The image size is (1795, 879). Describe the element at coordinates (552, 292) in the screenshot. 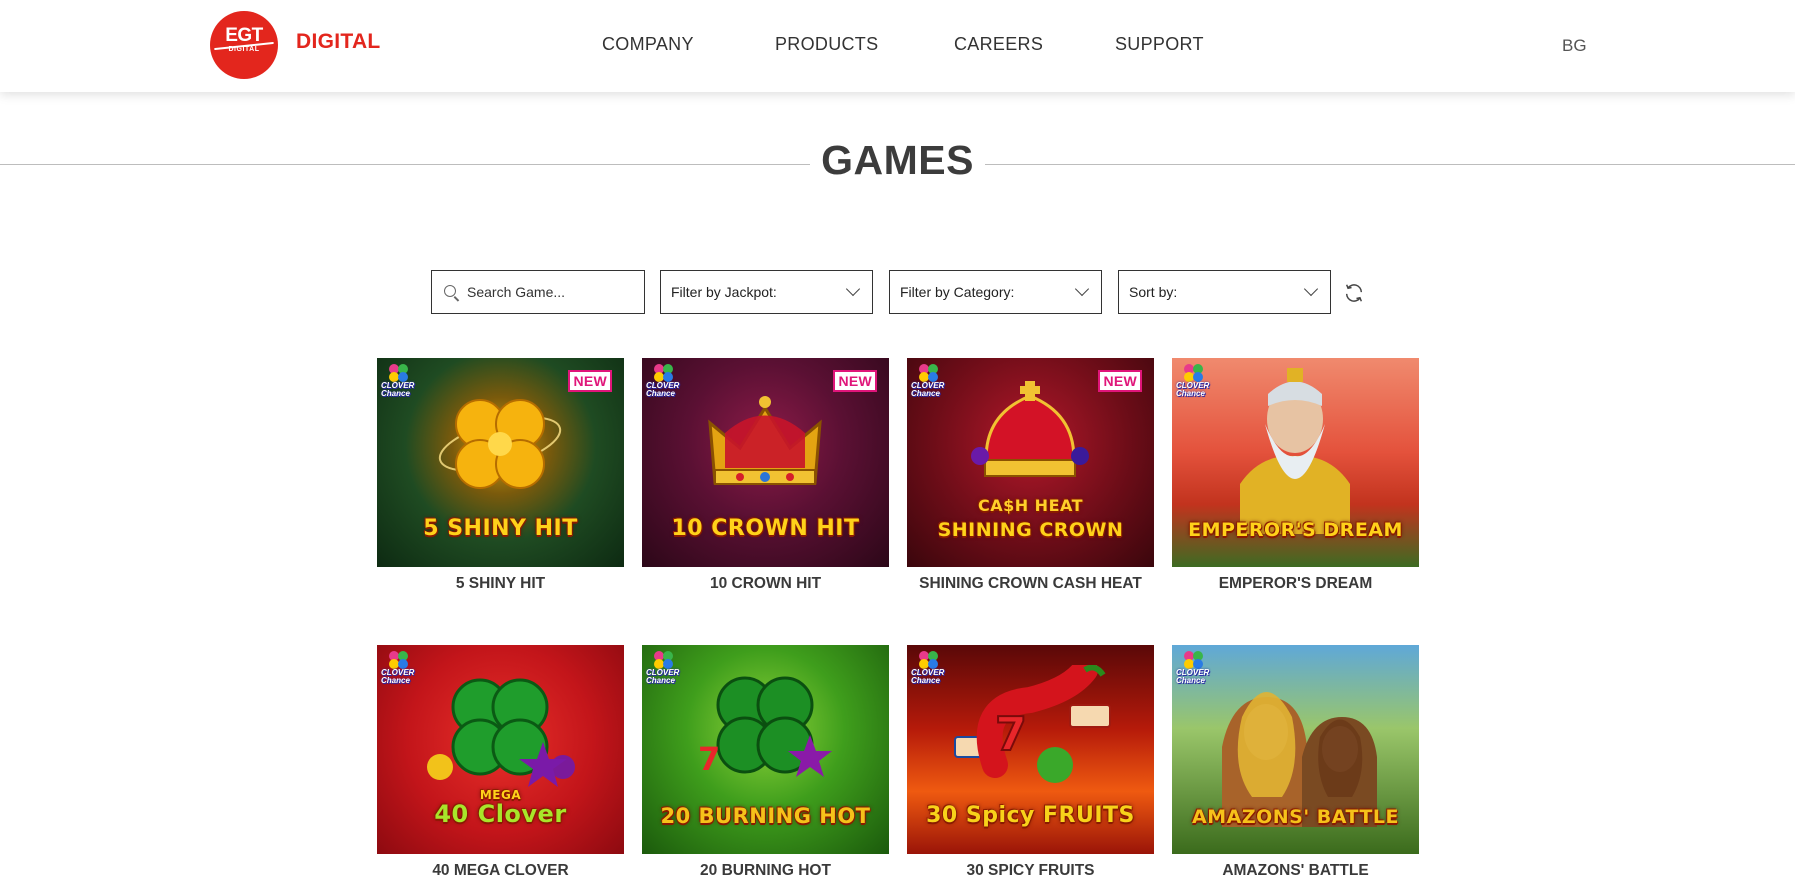

I see `search-input` at that location.